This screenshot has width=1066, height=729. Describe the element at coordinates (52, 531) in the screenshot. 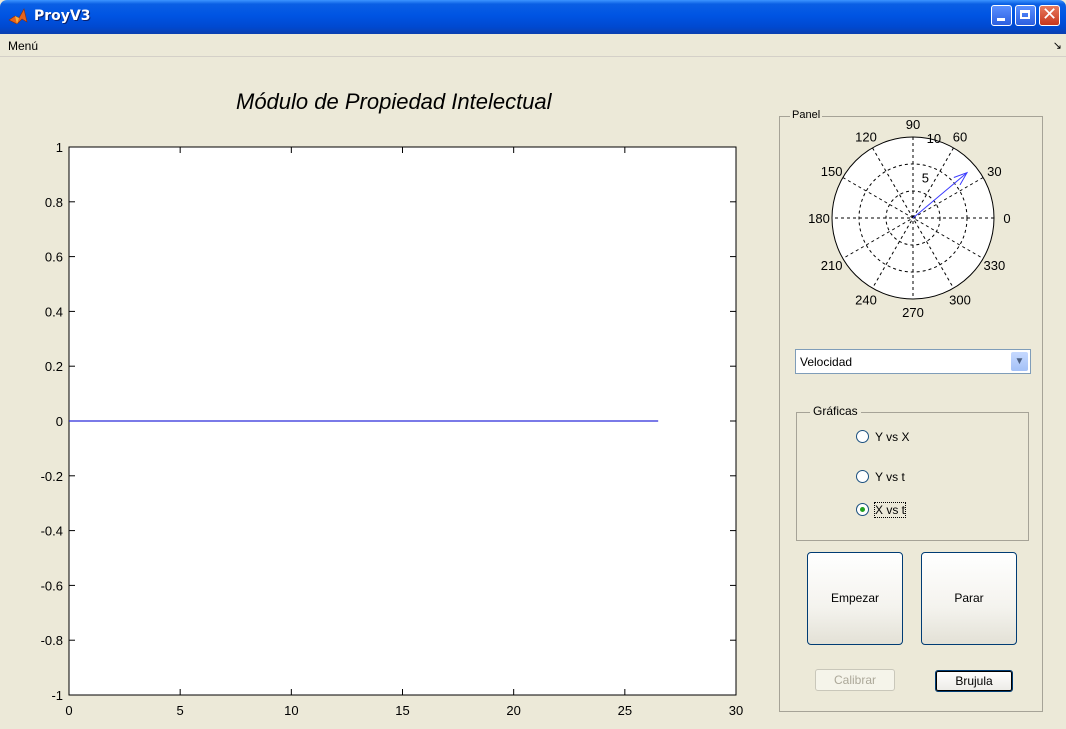

I see `y-tick-label: -0.4` at that location.